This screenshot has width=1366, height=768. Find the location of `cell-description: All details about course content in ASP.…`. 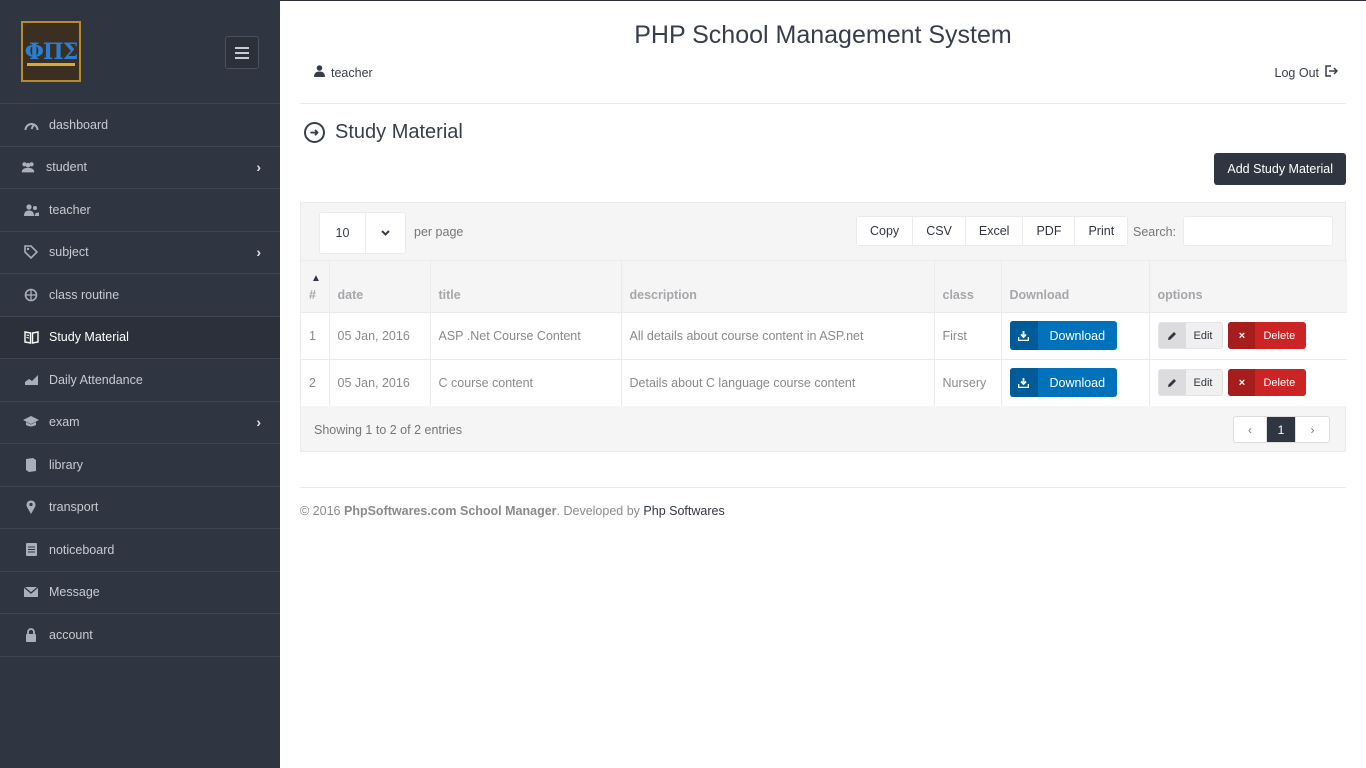

cell-description: All details about course content in ASP.… is located at coordinates (778, 335).